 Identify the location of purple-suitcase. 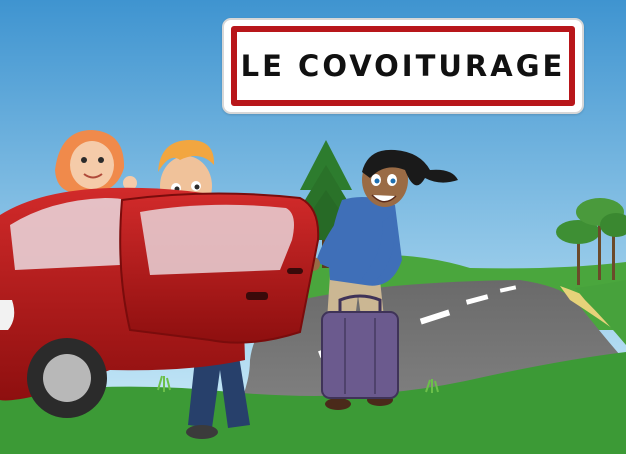
(360, 346).